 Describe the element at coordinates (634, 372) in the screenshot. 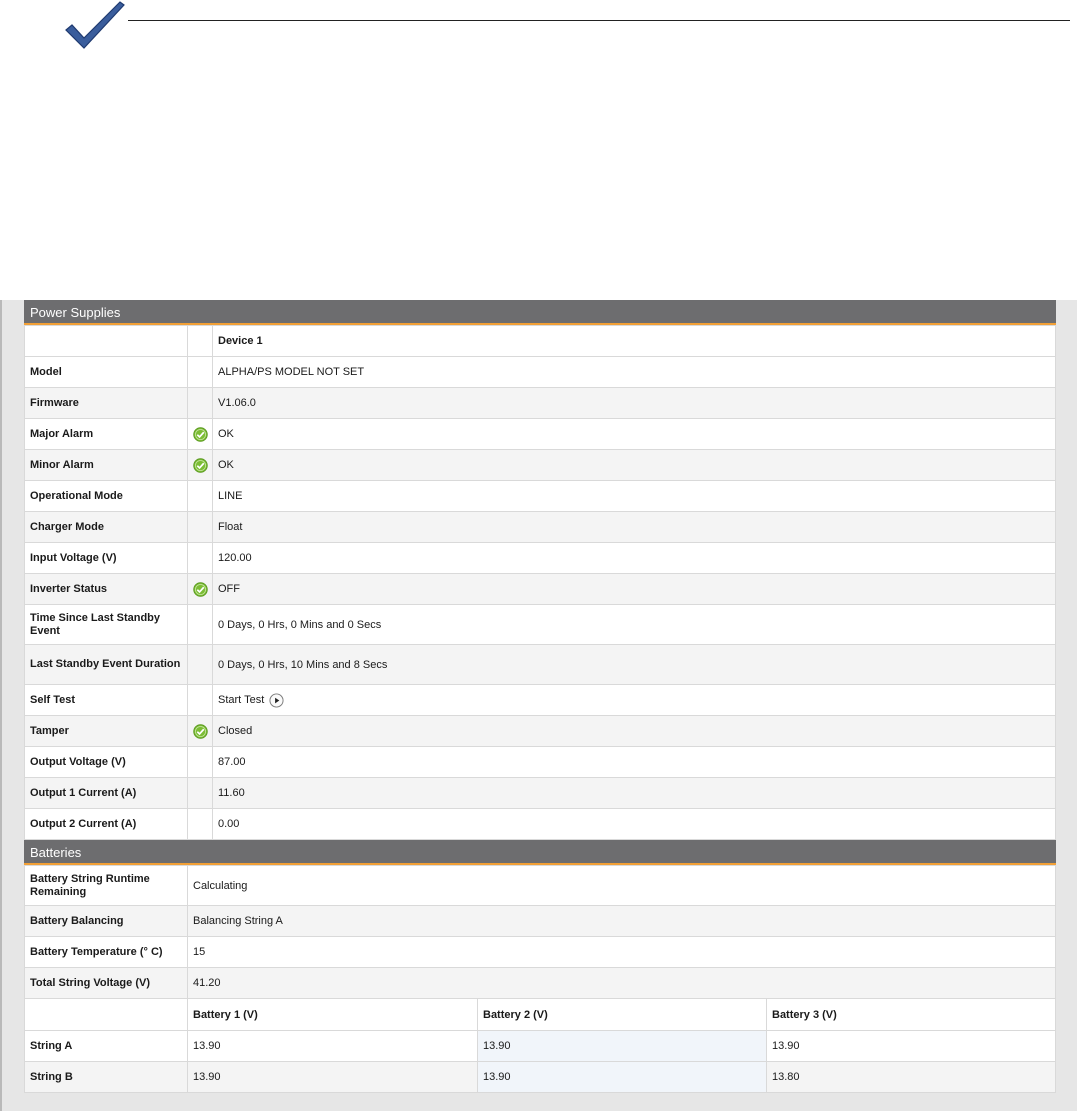

I see `row-value: ALPHA/PS MODEL NOT SET` at that location.